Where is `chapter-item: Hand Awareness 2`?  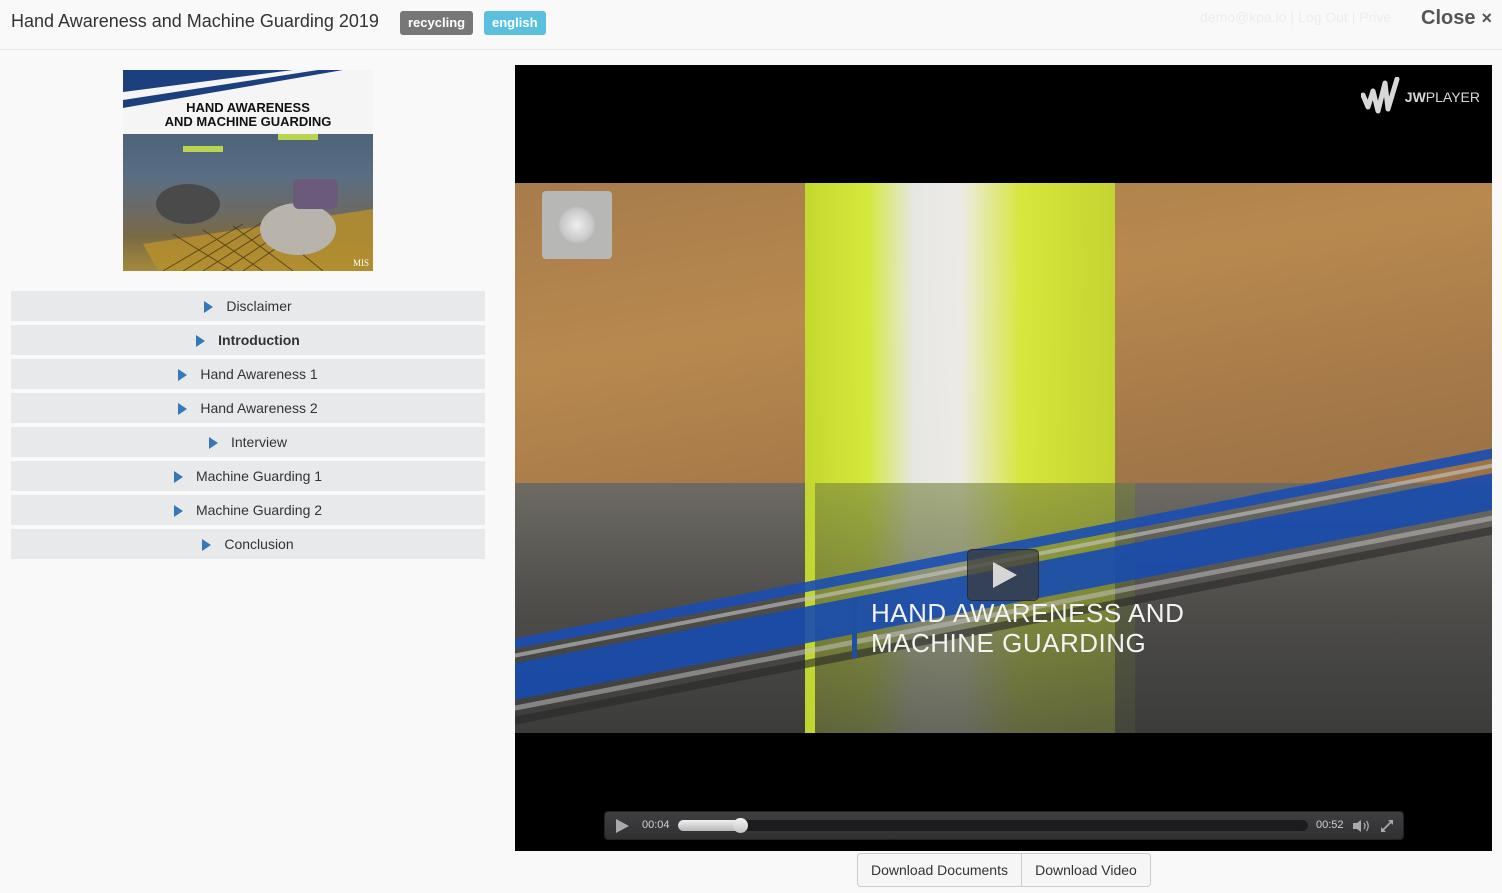
chapter-item: Hand Awareness 2 is located at coordinates (248, 408).